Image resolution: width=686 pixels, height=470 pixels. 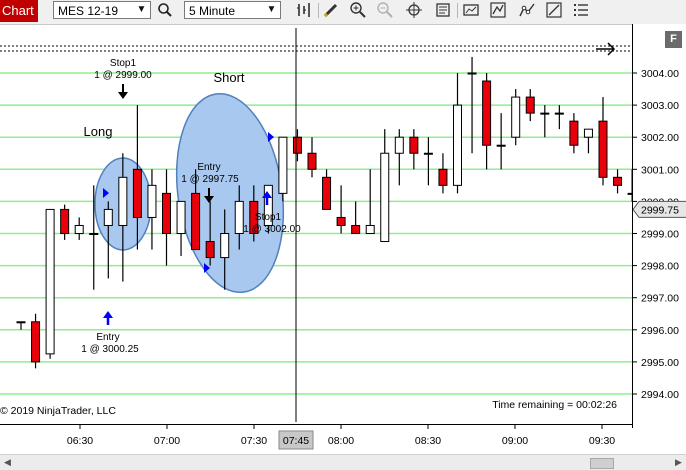 What do you see at coordinates (107, 337) in the screenshot?
I see `long-entry-title: Entry` at bounding box center [107, 337].